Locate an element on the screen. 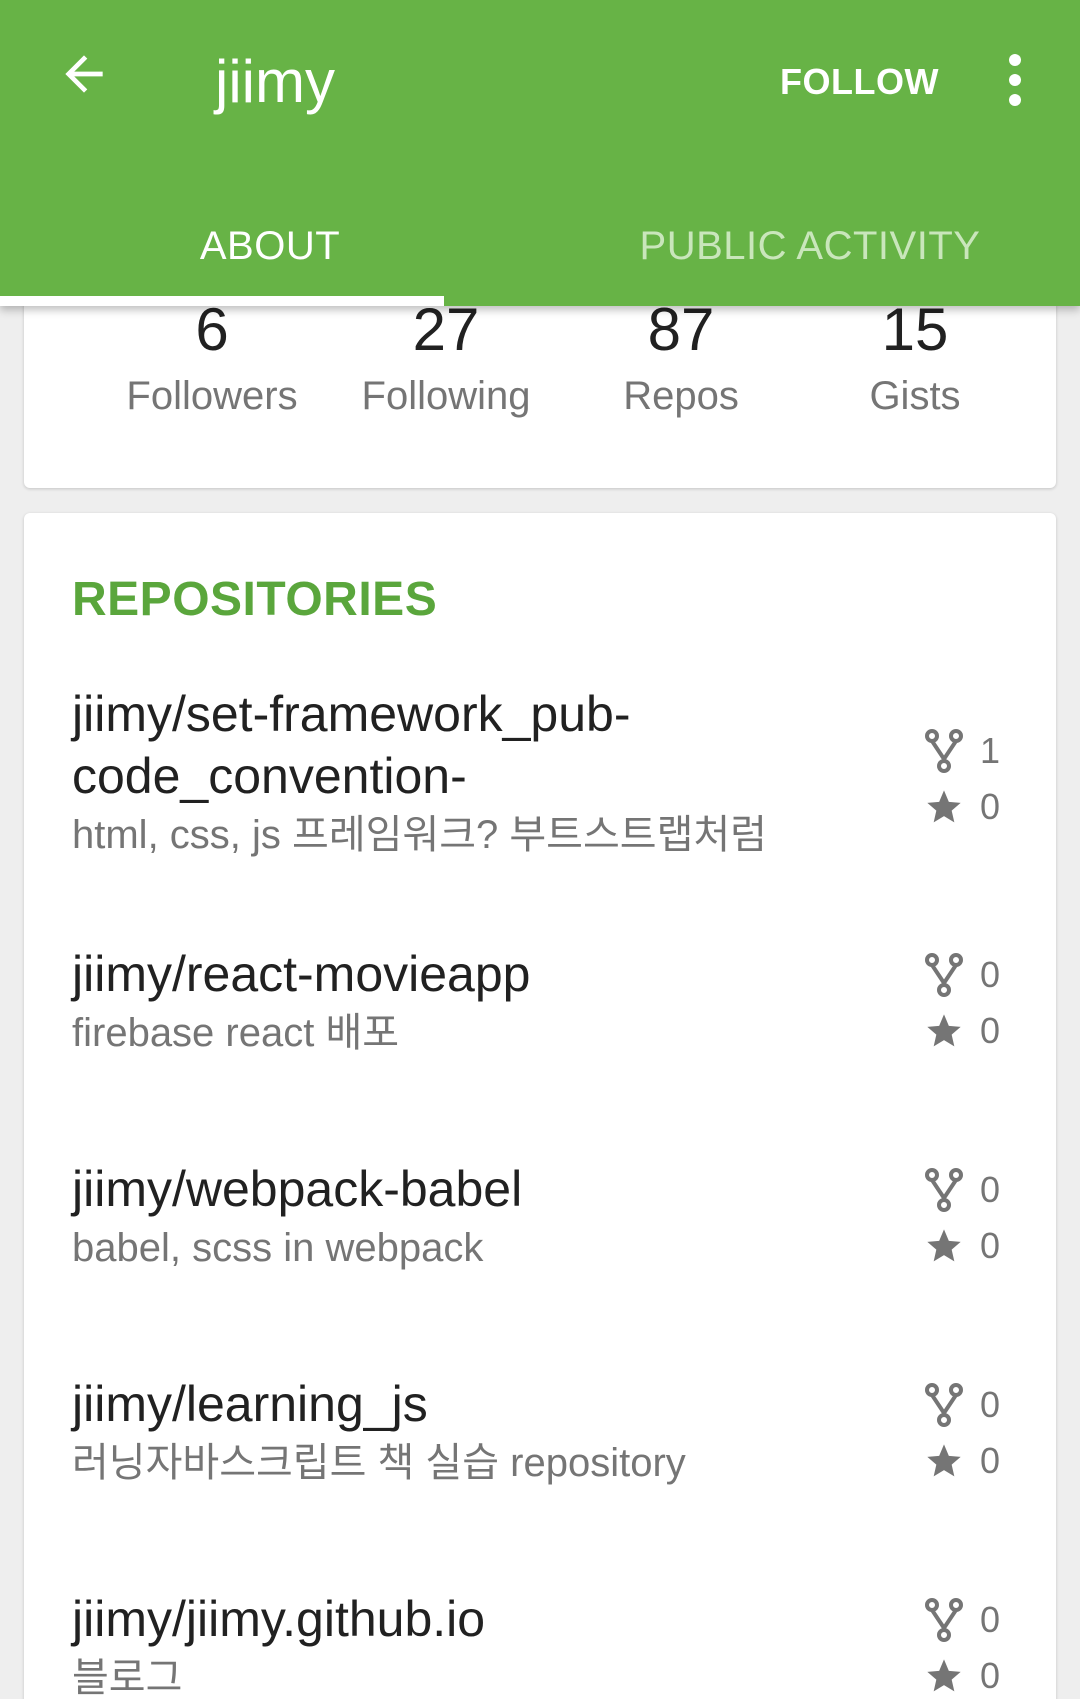 This screenshot has height=1699, width=1080. tab-about: ABOUT is located at coordinates (270, 246).